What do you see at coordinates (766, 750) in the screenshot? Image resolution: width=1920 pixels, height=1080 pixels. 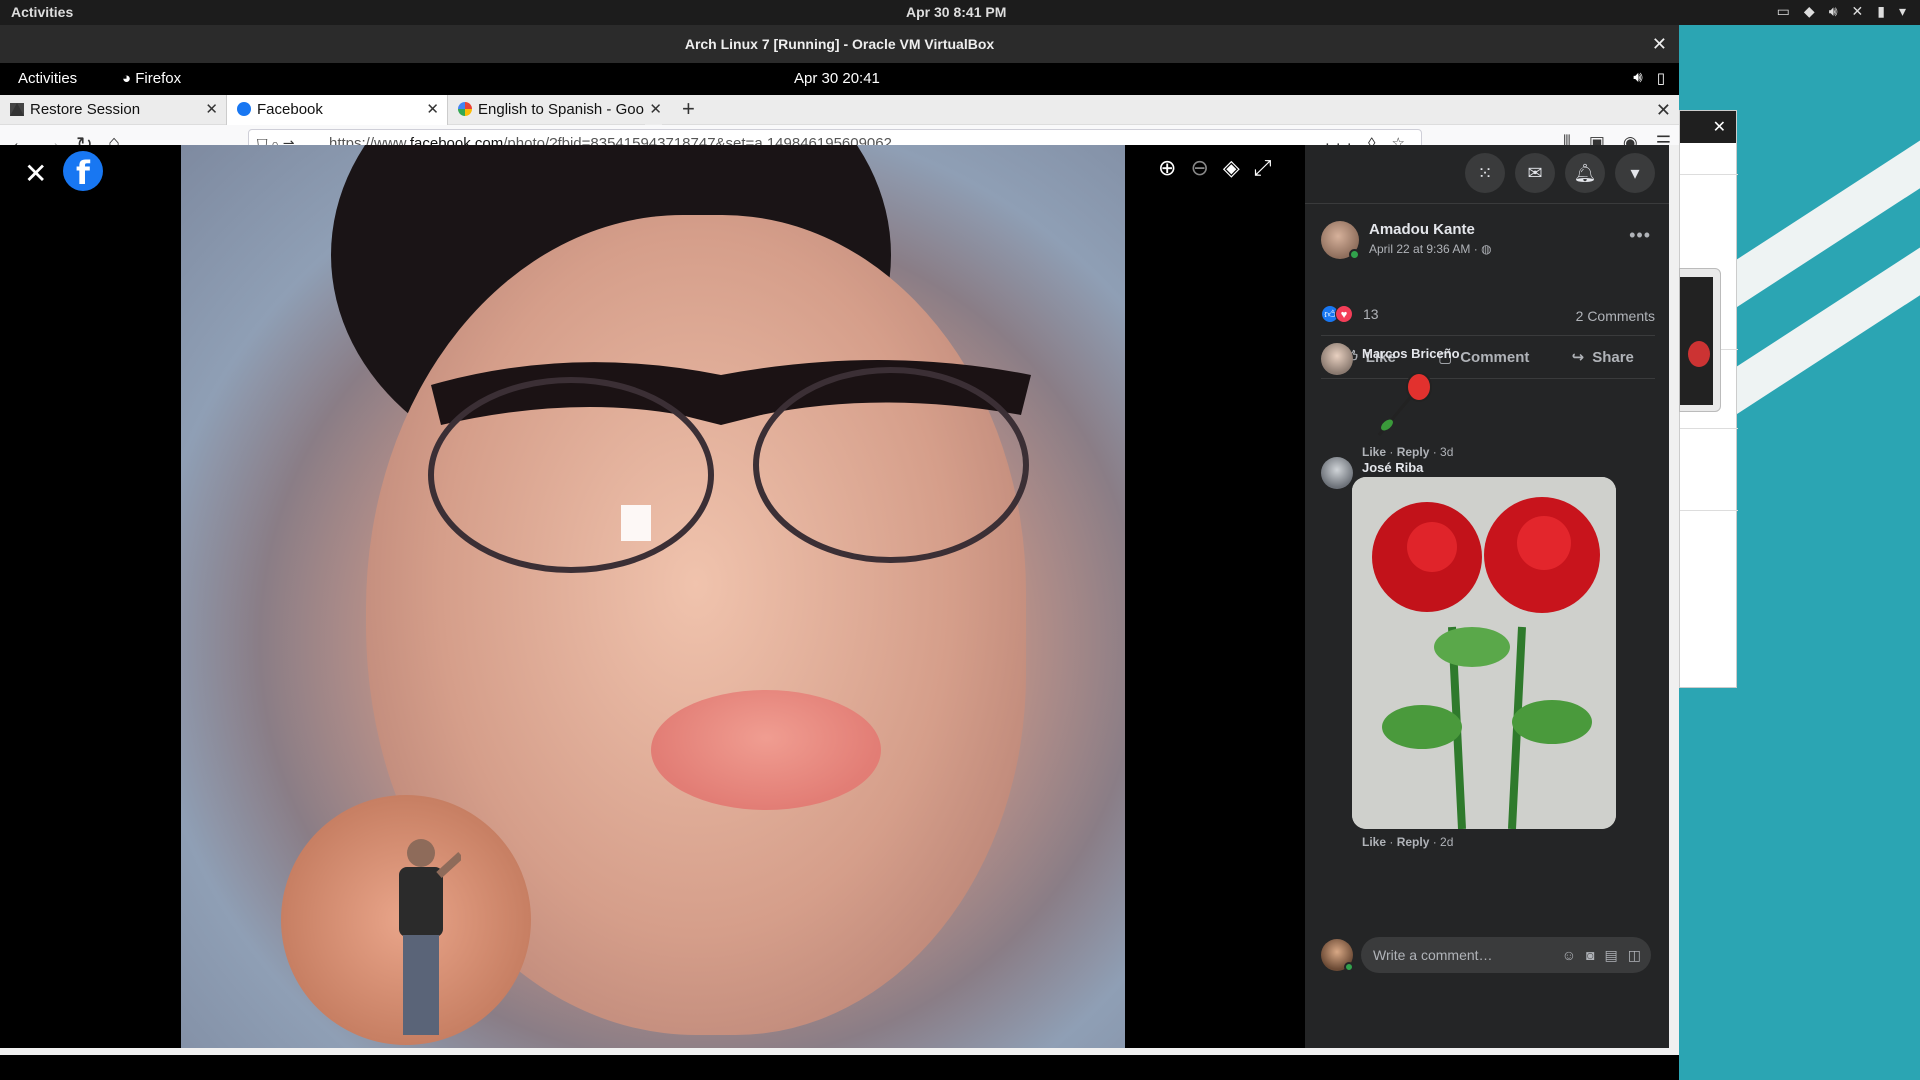 I see `photo-lips` at bounding box center [766, 750].